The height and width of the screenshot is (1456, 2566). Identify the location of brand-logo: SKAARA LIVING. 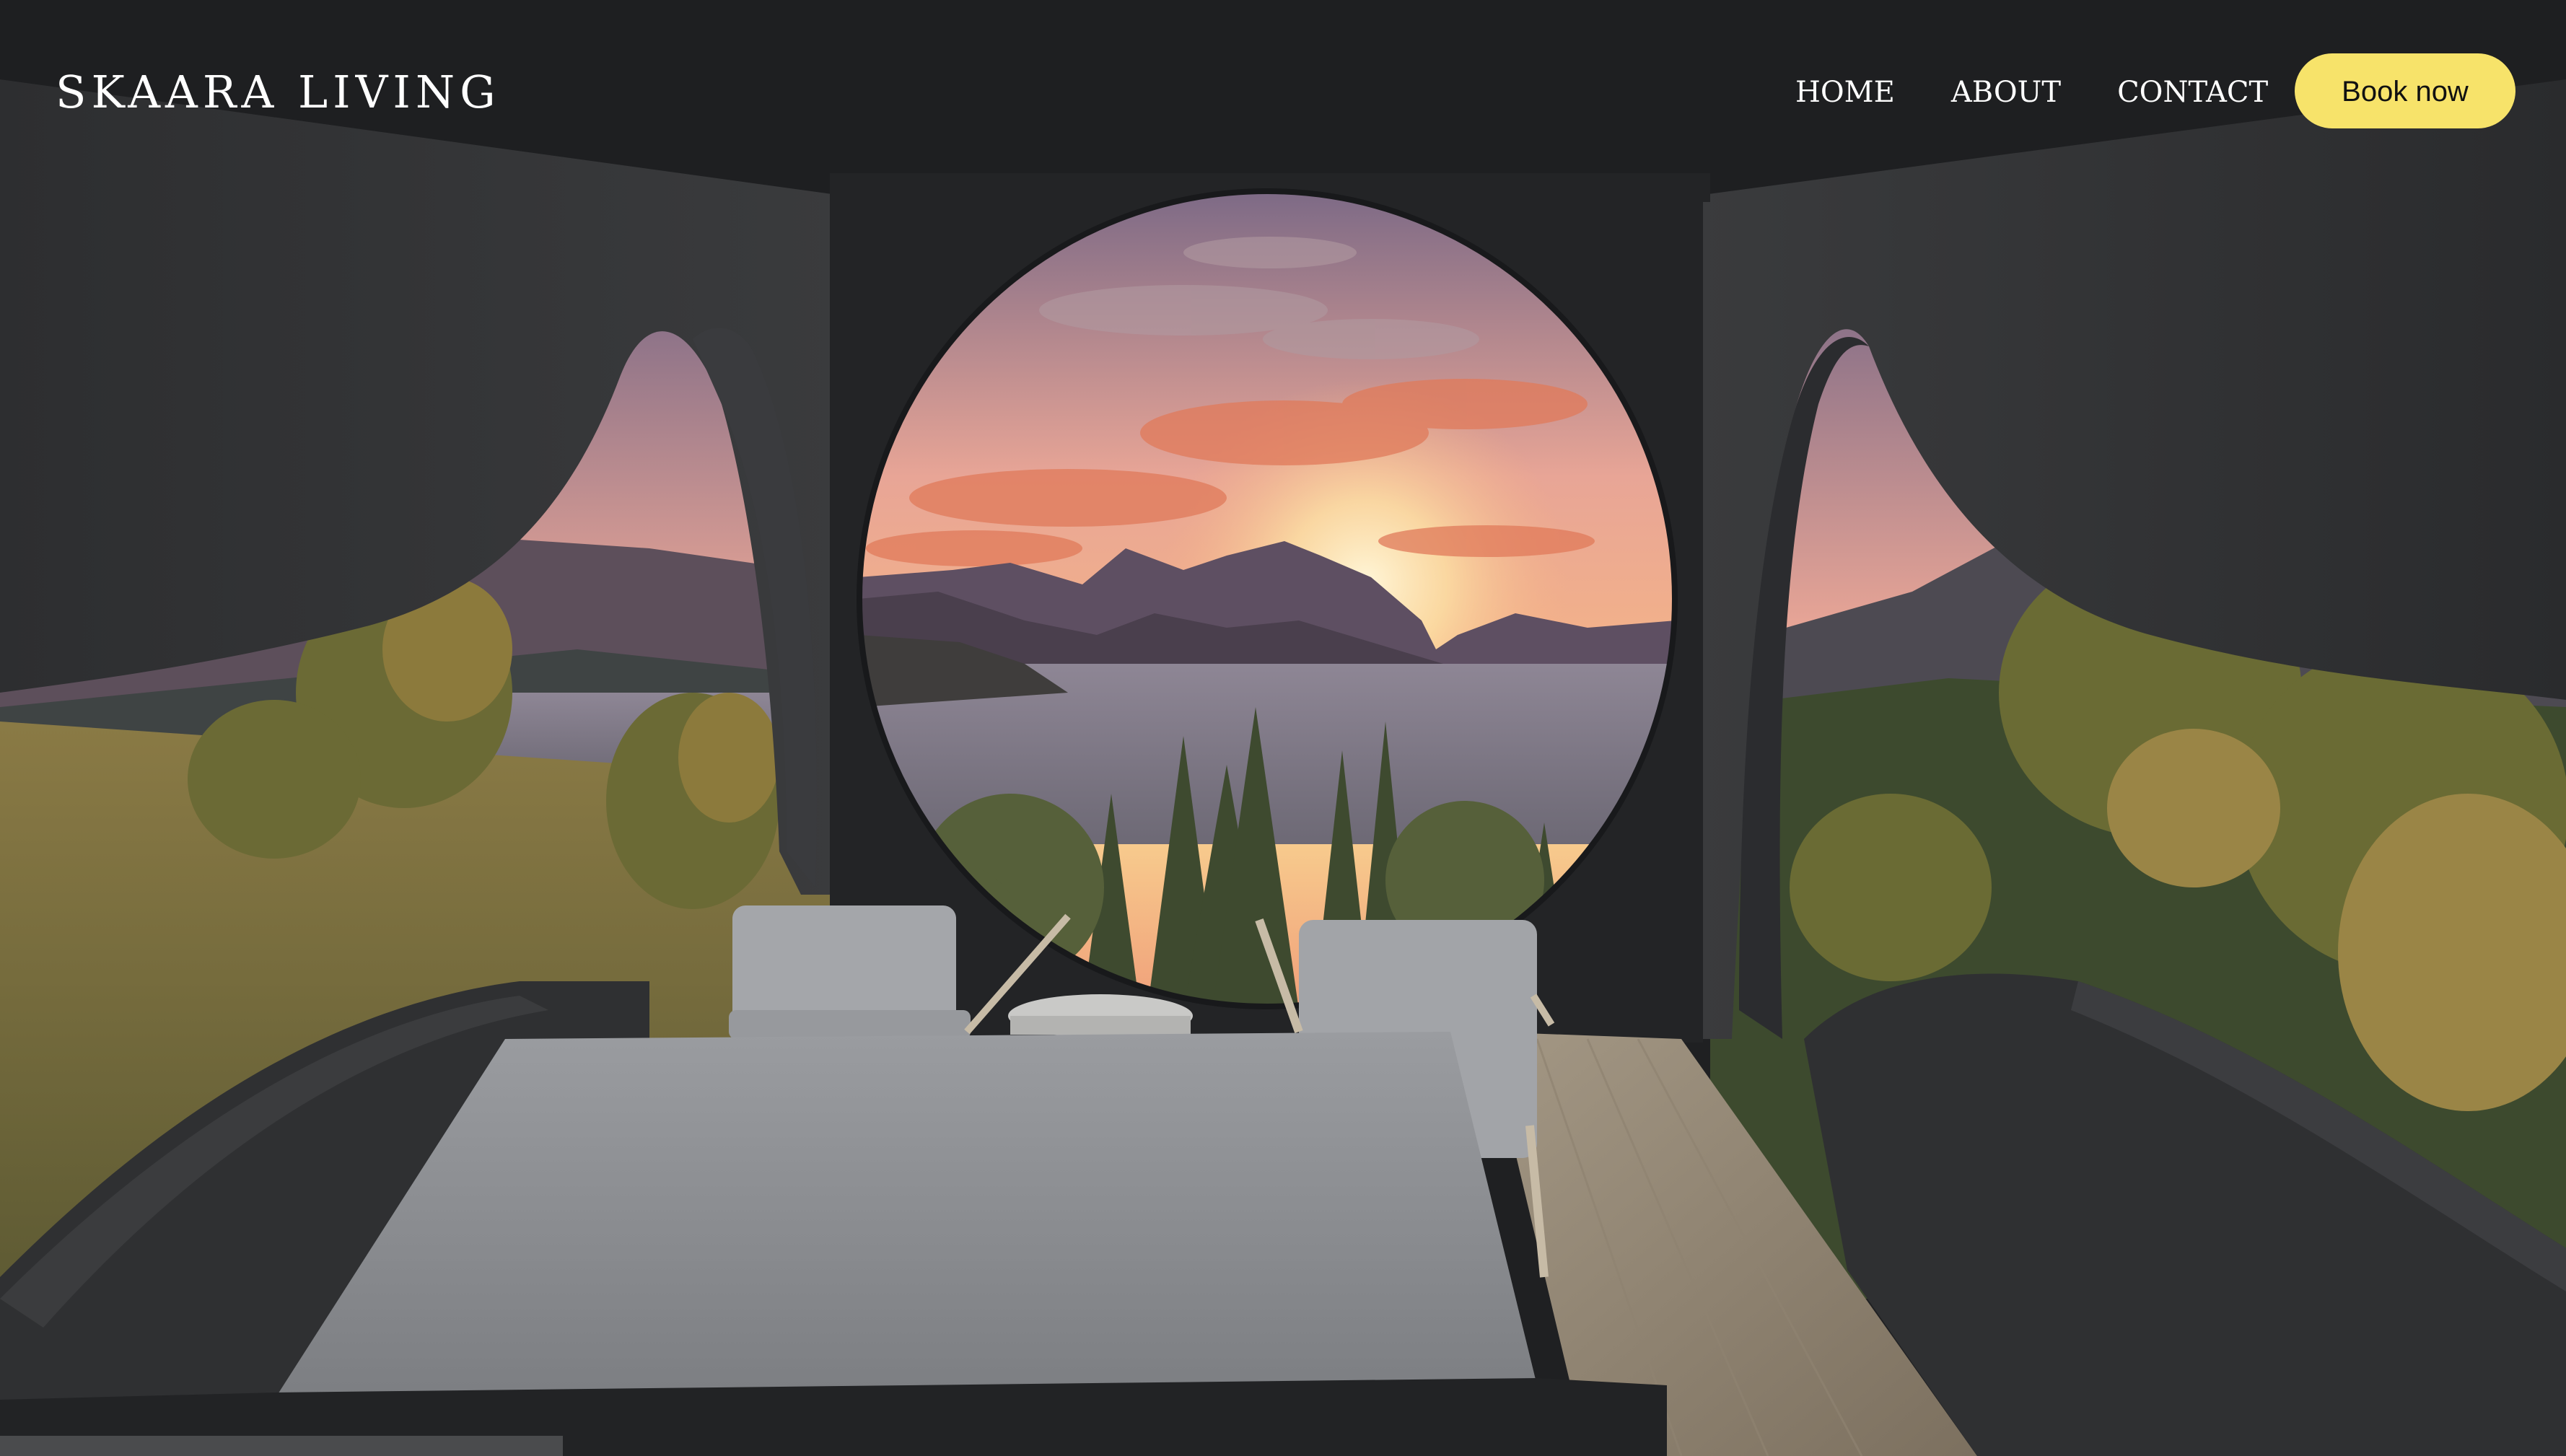
(278, 92).